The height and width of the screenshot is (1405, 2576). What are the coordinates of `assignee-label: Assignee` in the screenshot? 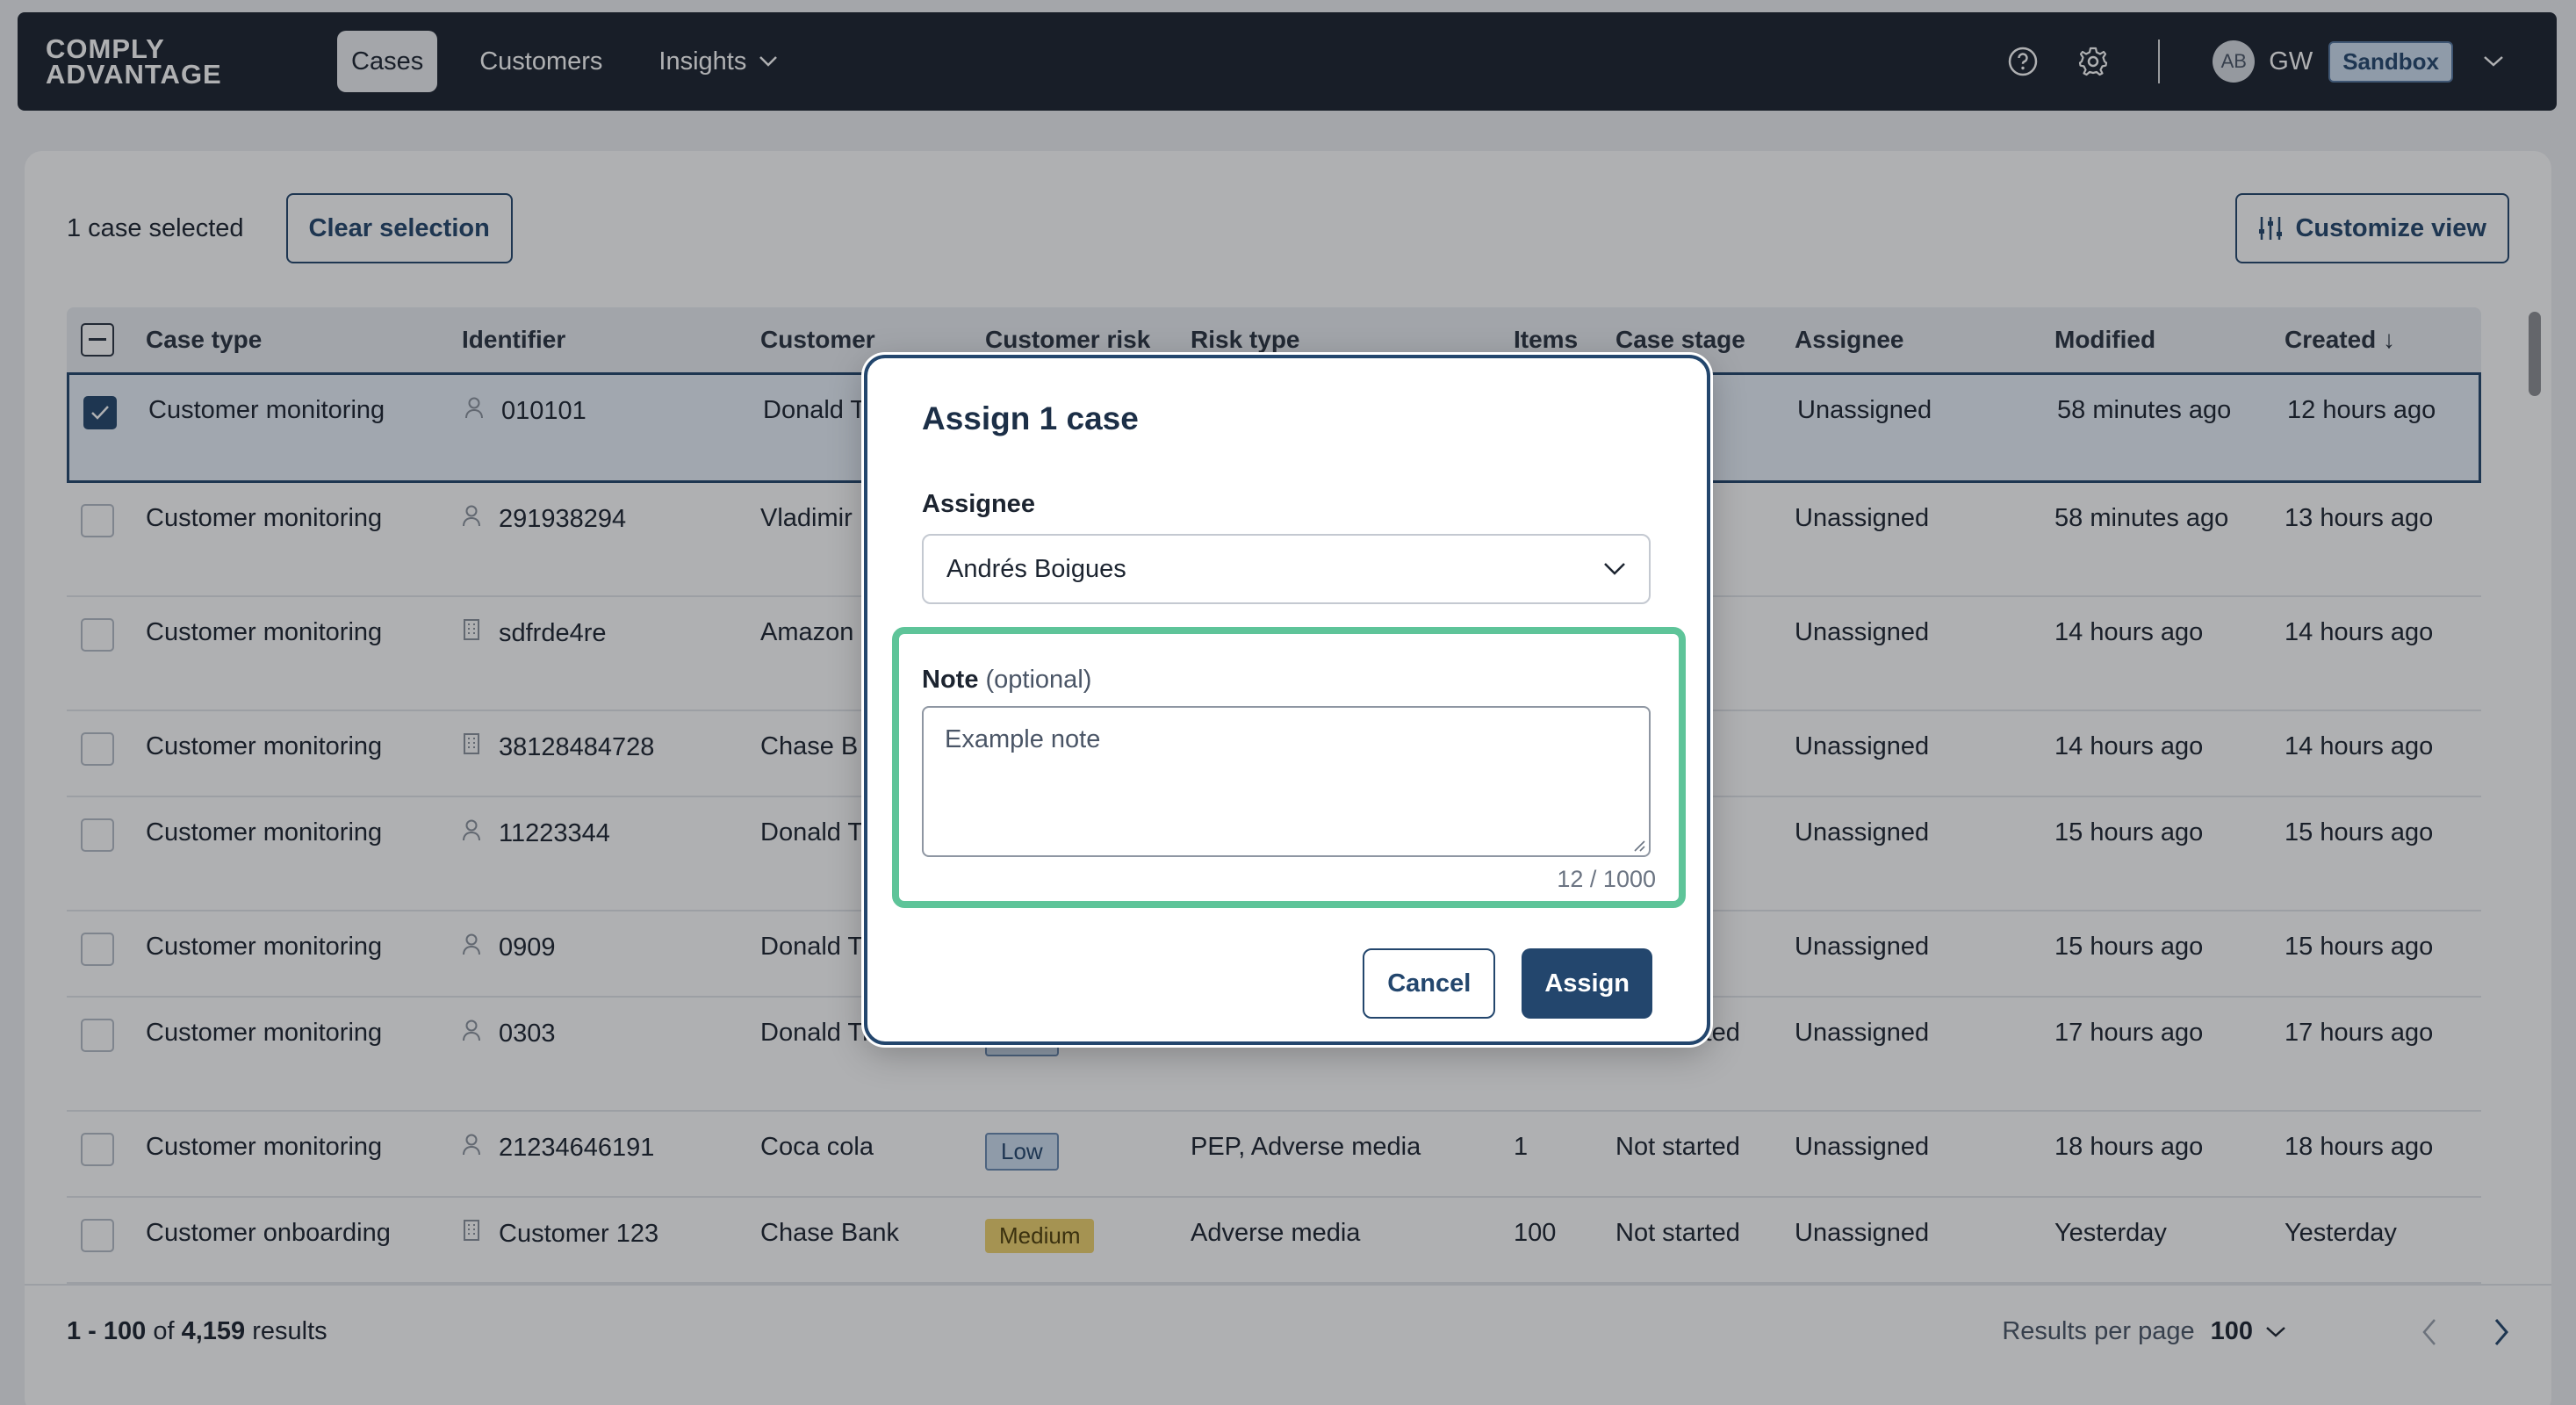 It's located at (978, 504).